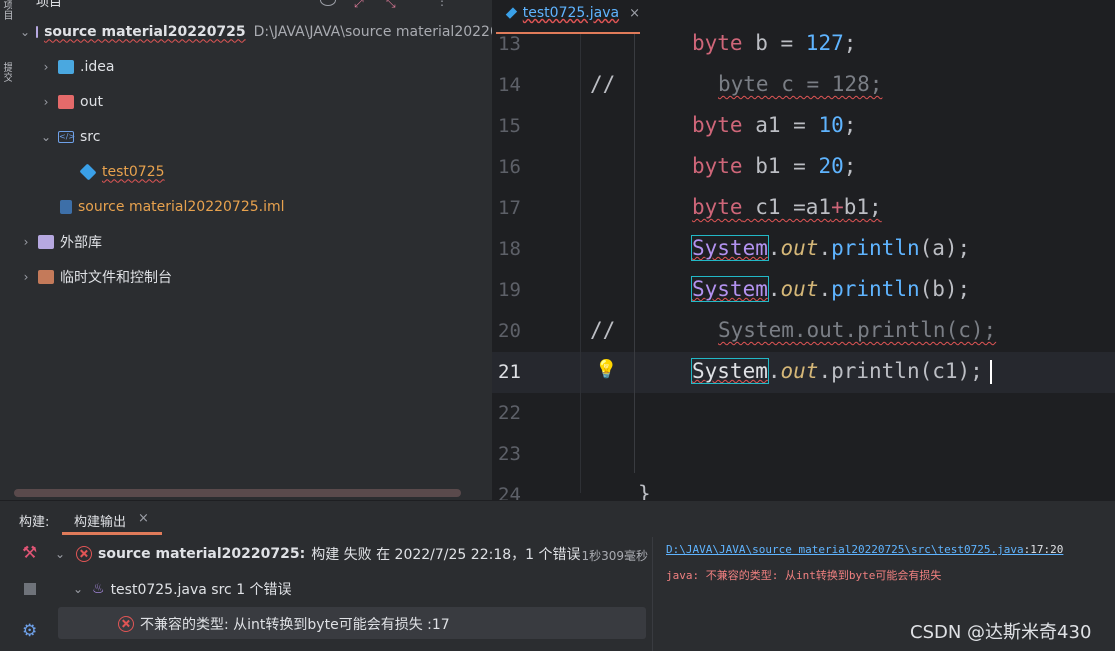 Image resolution: width=1115 pixels, height=651 pixels. Describe the element at coordinates (831, 289) in the screenshot. I see `code-text: System.out.println(b);` at that location.